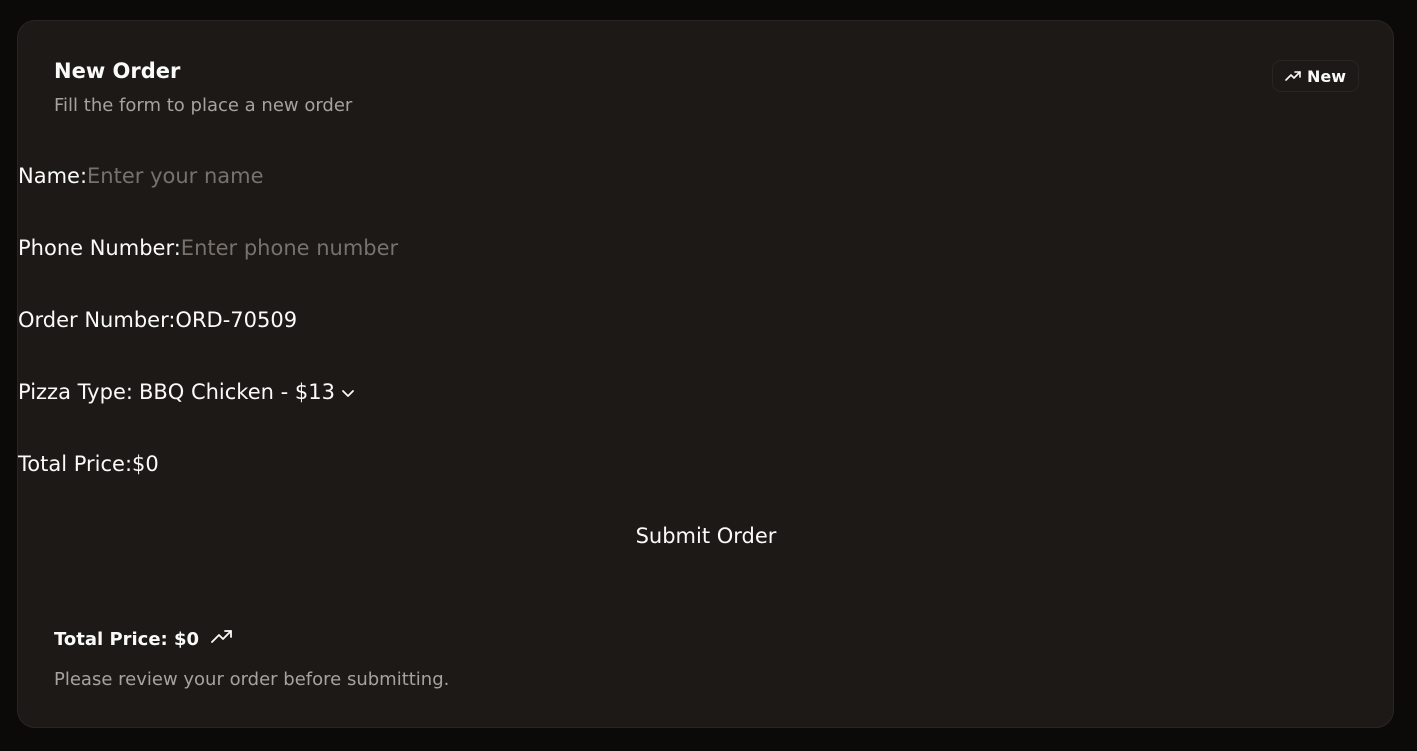 This screenshot has height=751, width=1417. What do you see at coordinates (127, 639) in the screenshot?
I see `footer-total-text: Total Price: $0` at bounding box center [127, 639].